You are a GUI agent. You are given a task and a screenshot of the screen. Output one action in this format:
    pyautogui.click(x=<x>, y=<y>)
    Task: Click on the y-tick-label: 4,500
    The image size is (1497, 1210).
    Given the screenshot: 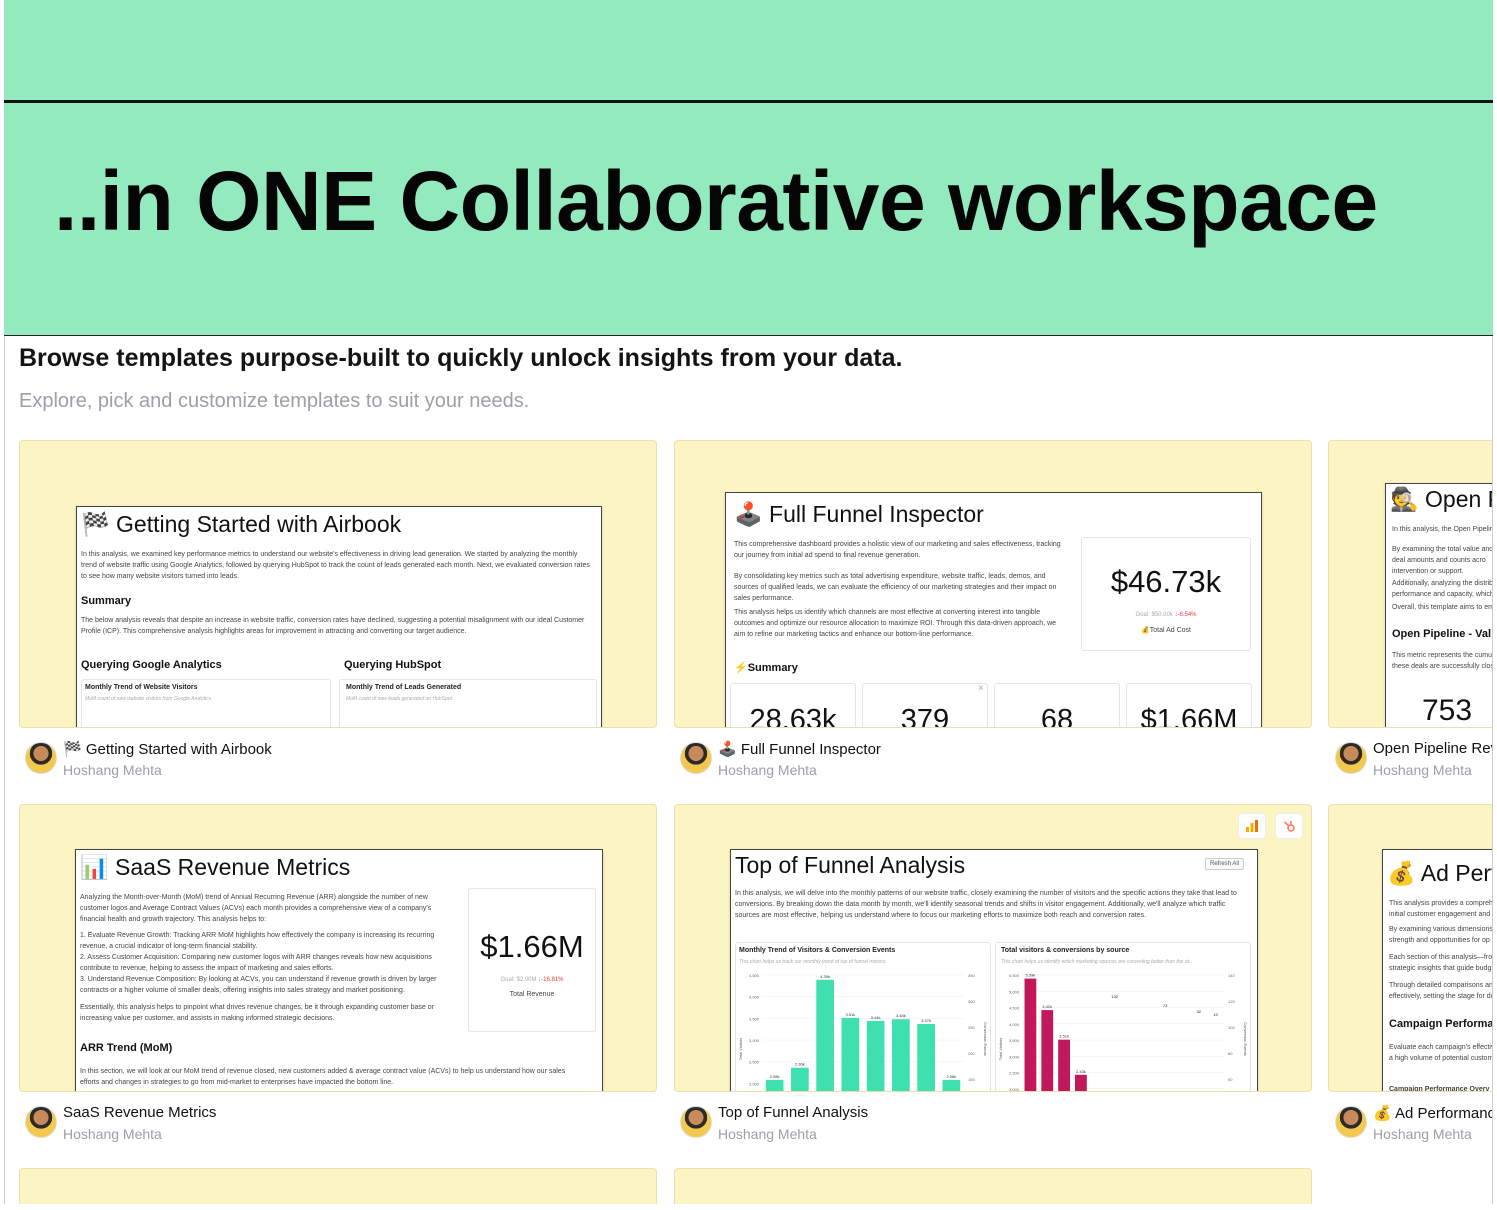 What is the action you would take?
    pyautogui.click(x=1014, y=1008)
    